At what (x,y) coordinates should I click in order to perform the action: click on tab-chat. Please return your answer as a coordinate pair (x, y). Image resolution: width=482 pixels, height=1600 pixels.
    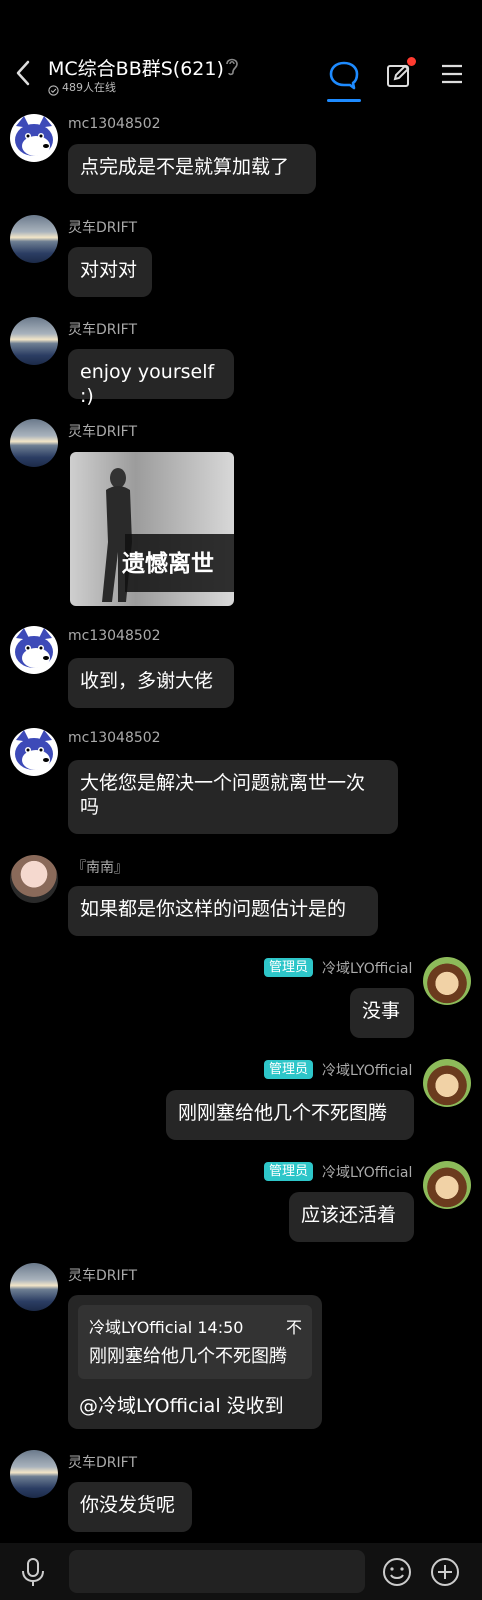
    Looking at the image, I should click on (344, 77).